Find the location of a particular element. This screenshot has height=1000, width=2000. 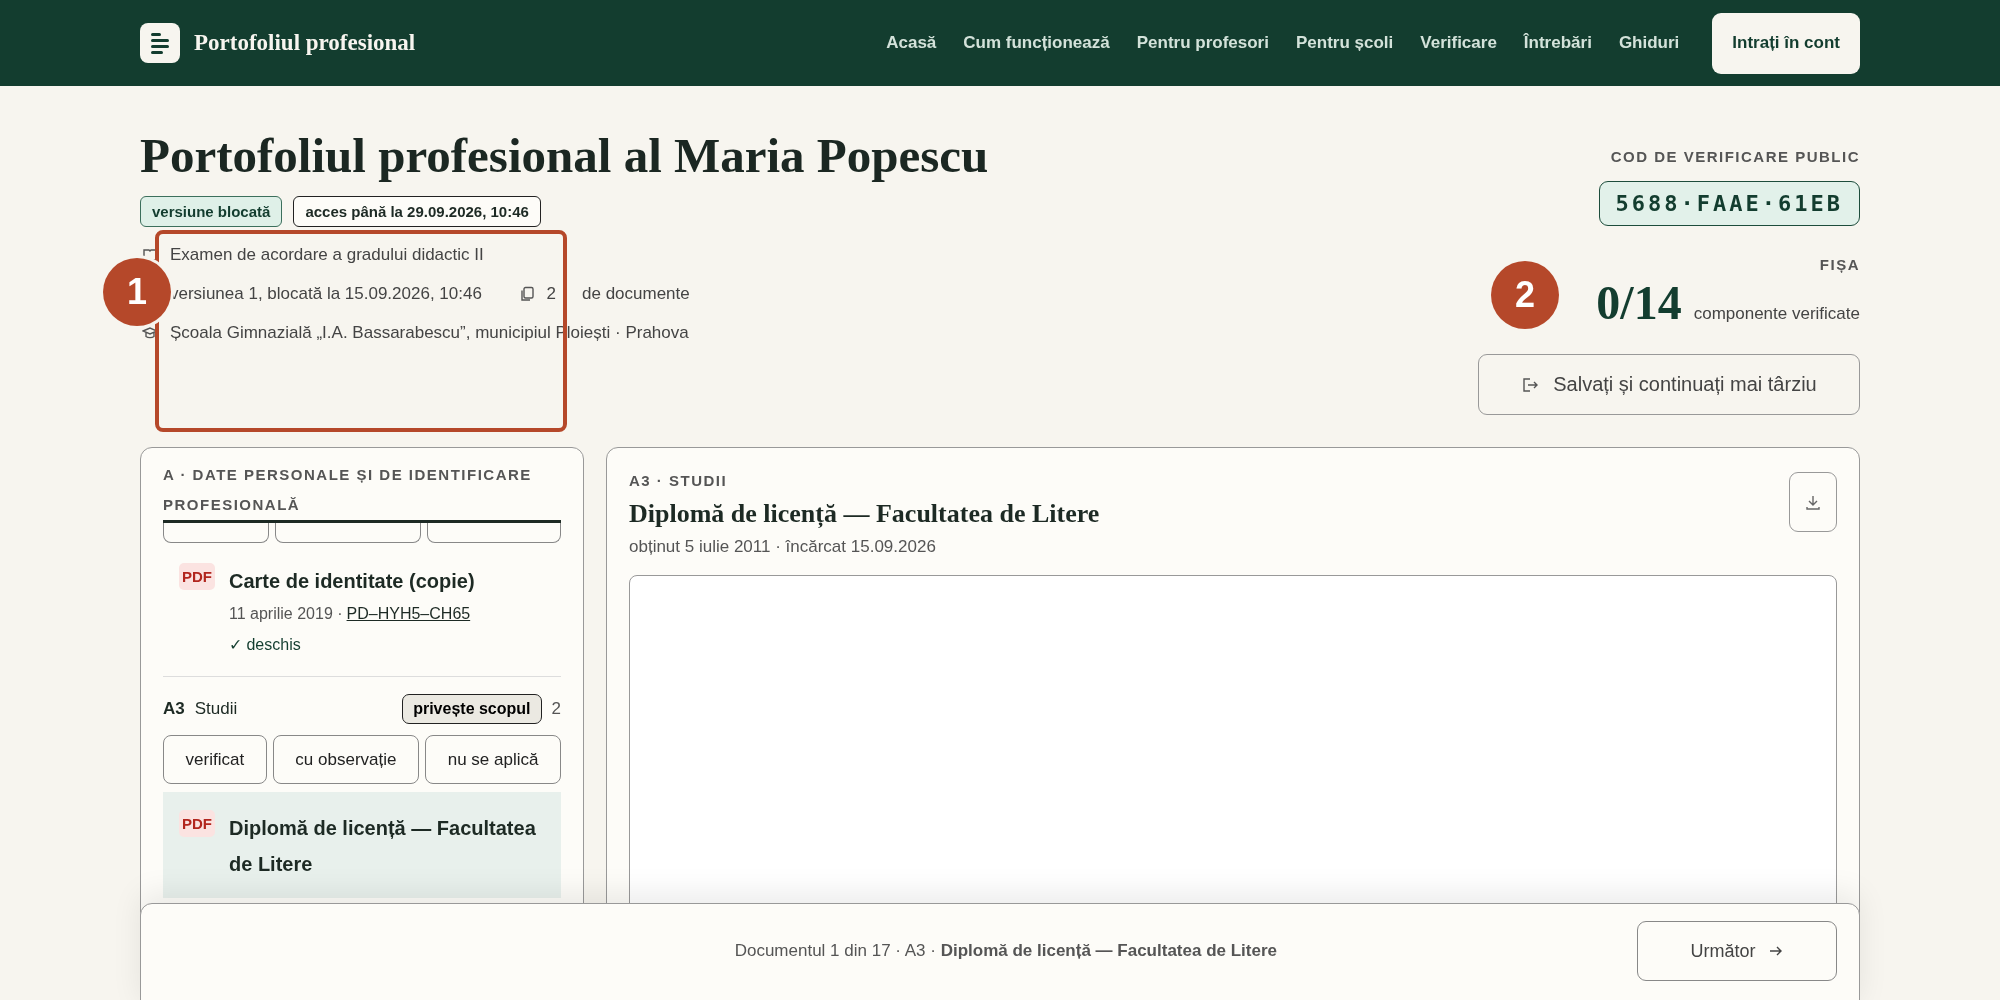

nav-link: Pentru școli is located at coordinates (1344, 43).